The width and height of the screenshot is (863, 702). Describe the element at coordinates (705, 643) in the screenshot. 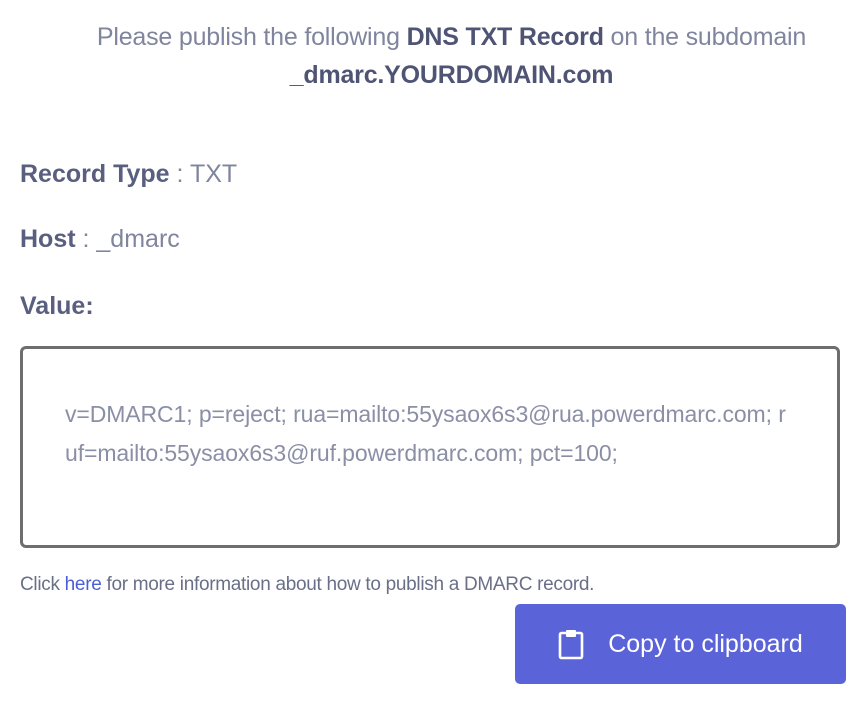

I see `copy-button-label: Copy to clipboard` at that location.